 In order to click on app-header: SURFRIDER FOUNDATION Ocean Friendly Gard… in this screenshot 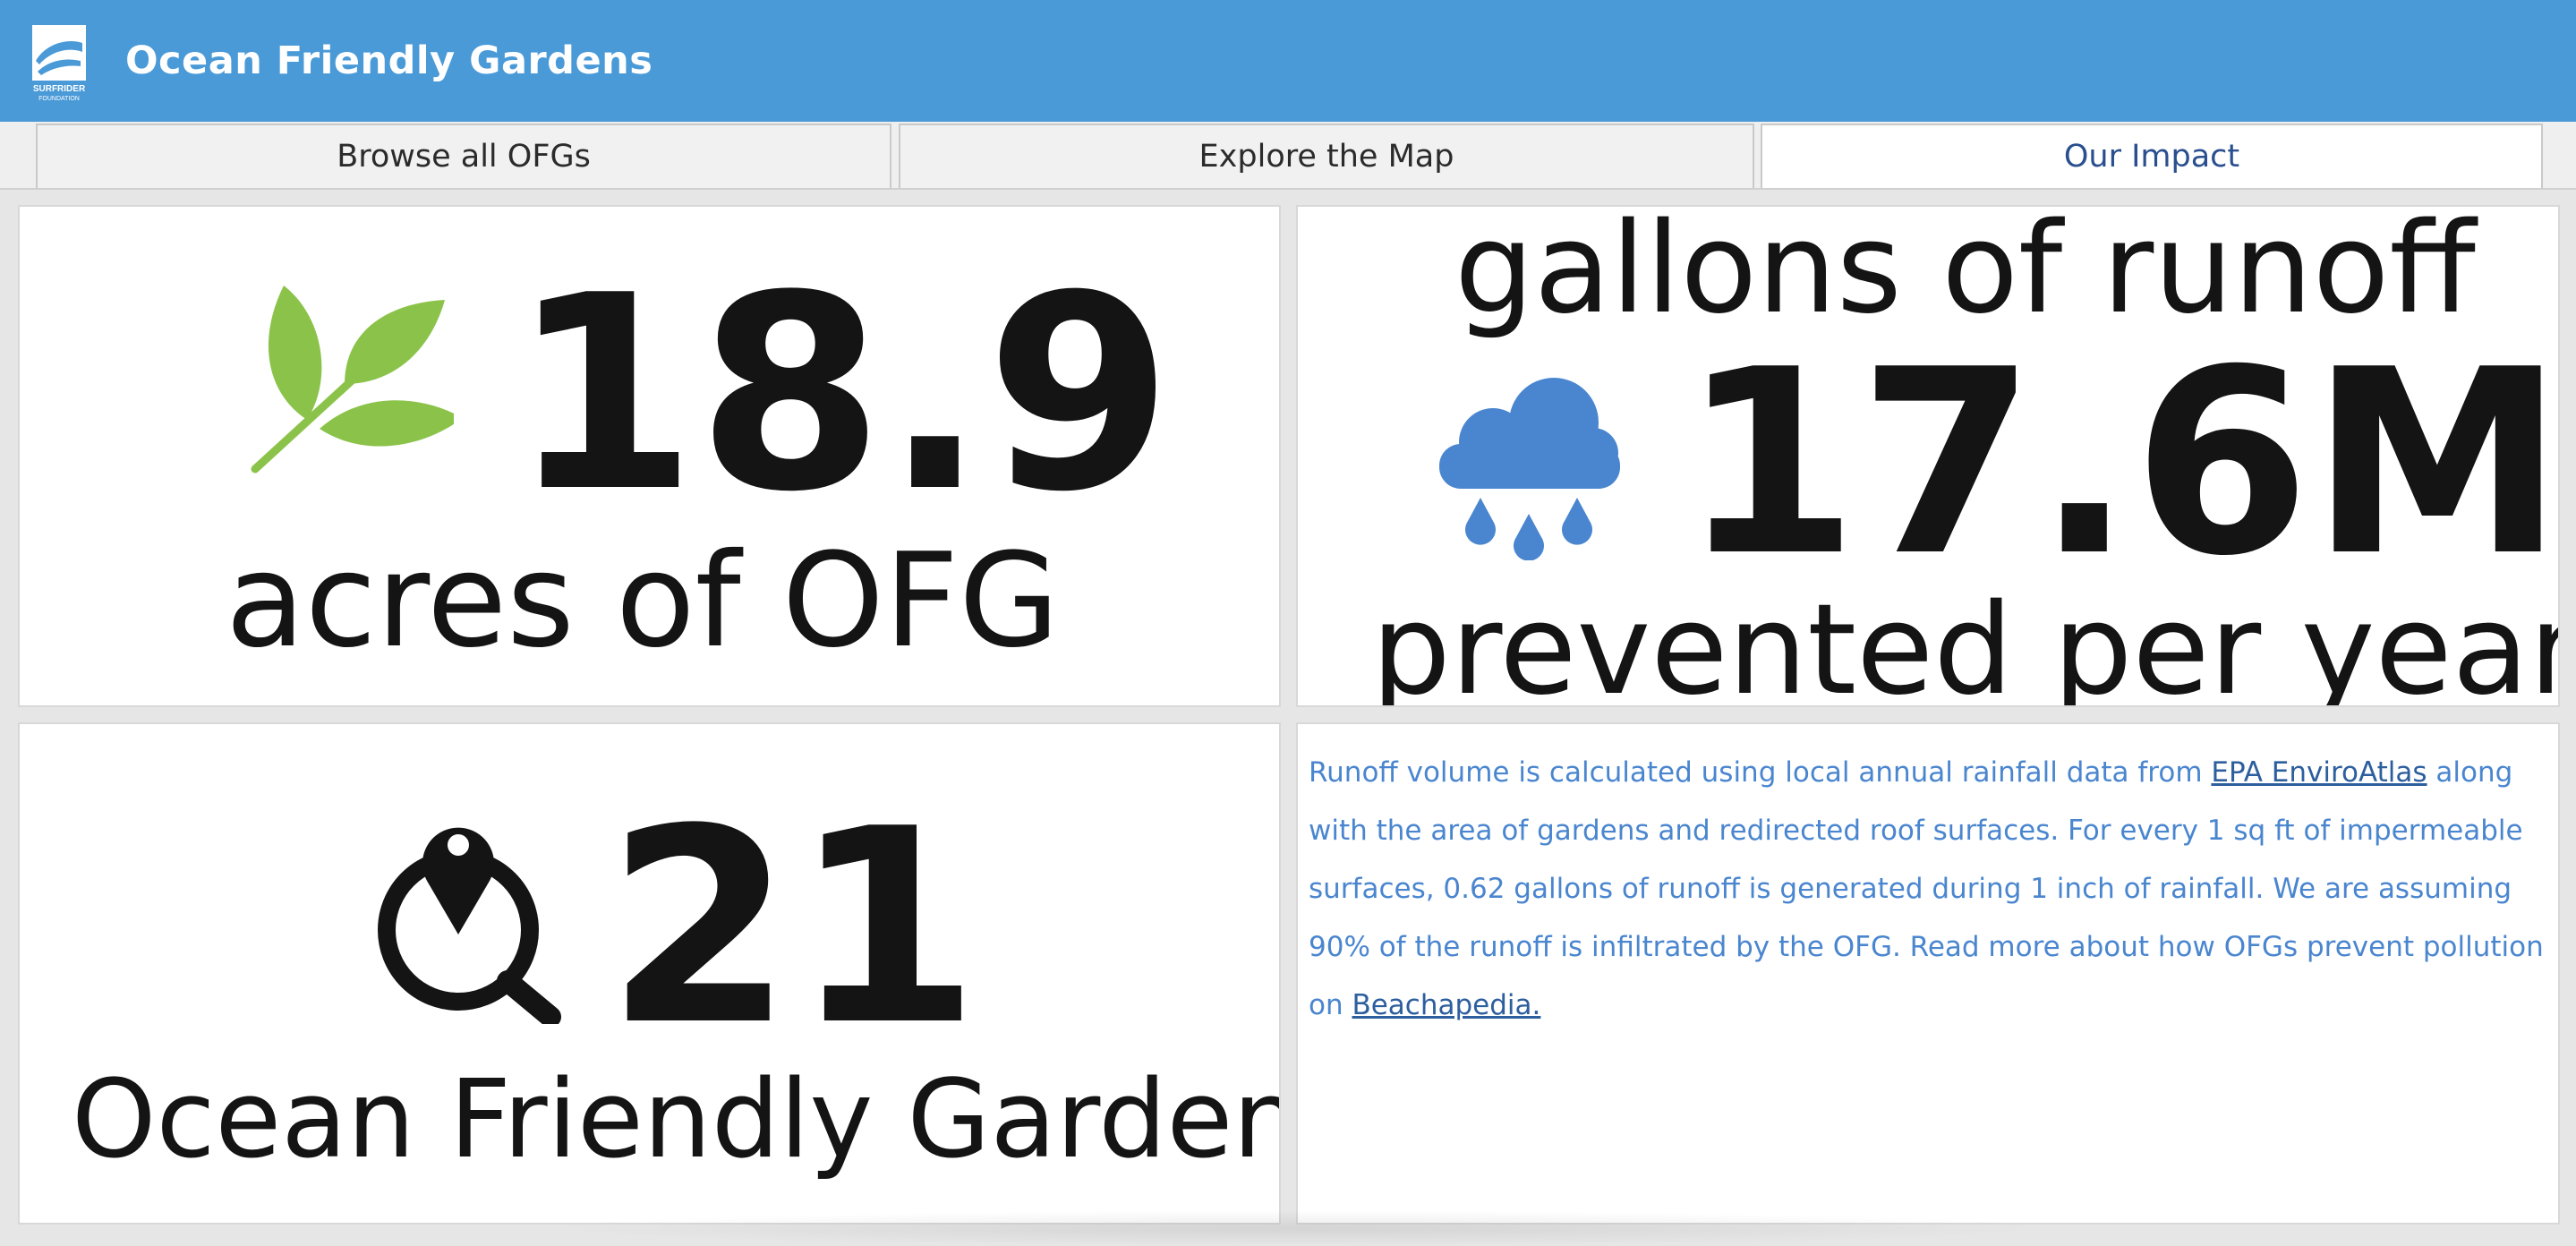, I will do `click(1288, 61)`.